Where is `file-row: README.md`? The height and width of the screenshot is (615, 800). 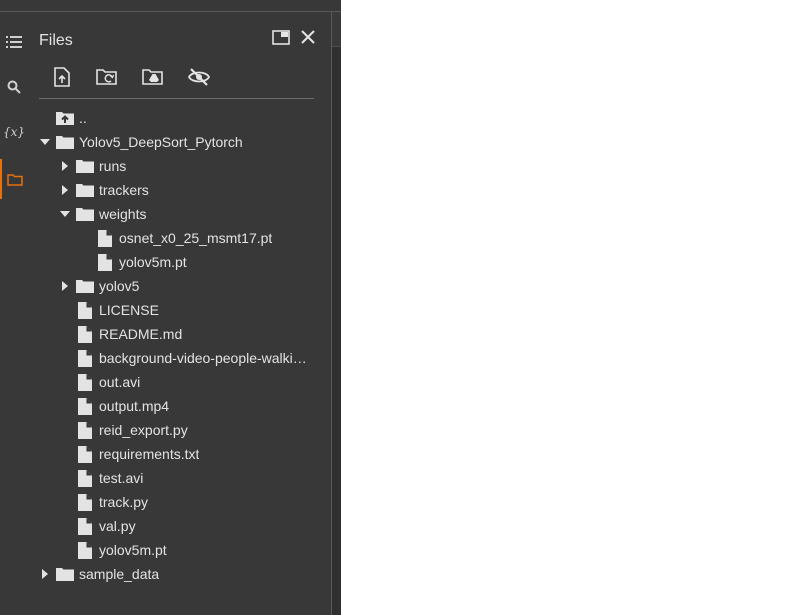 file-row: README.md is located at coordinates (128, 334).